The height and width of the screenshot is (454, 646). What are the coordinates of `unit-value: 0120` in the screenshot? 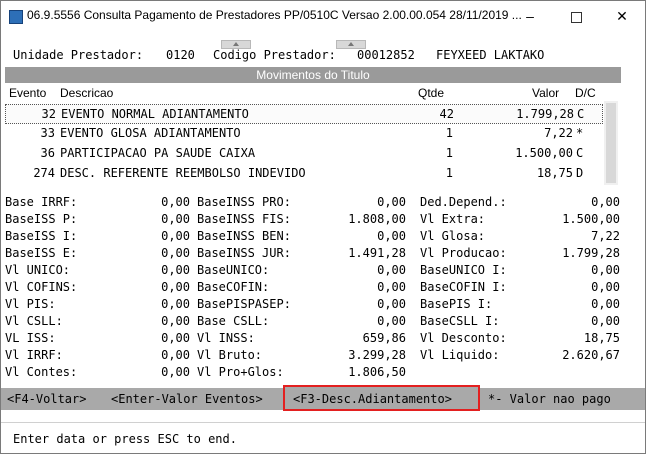 It's located at (180, 55).